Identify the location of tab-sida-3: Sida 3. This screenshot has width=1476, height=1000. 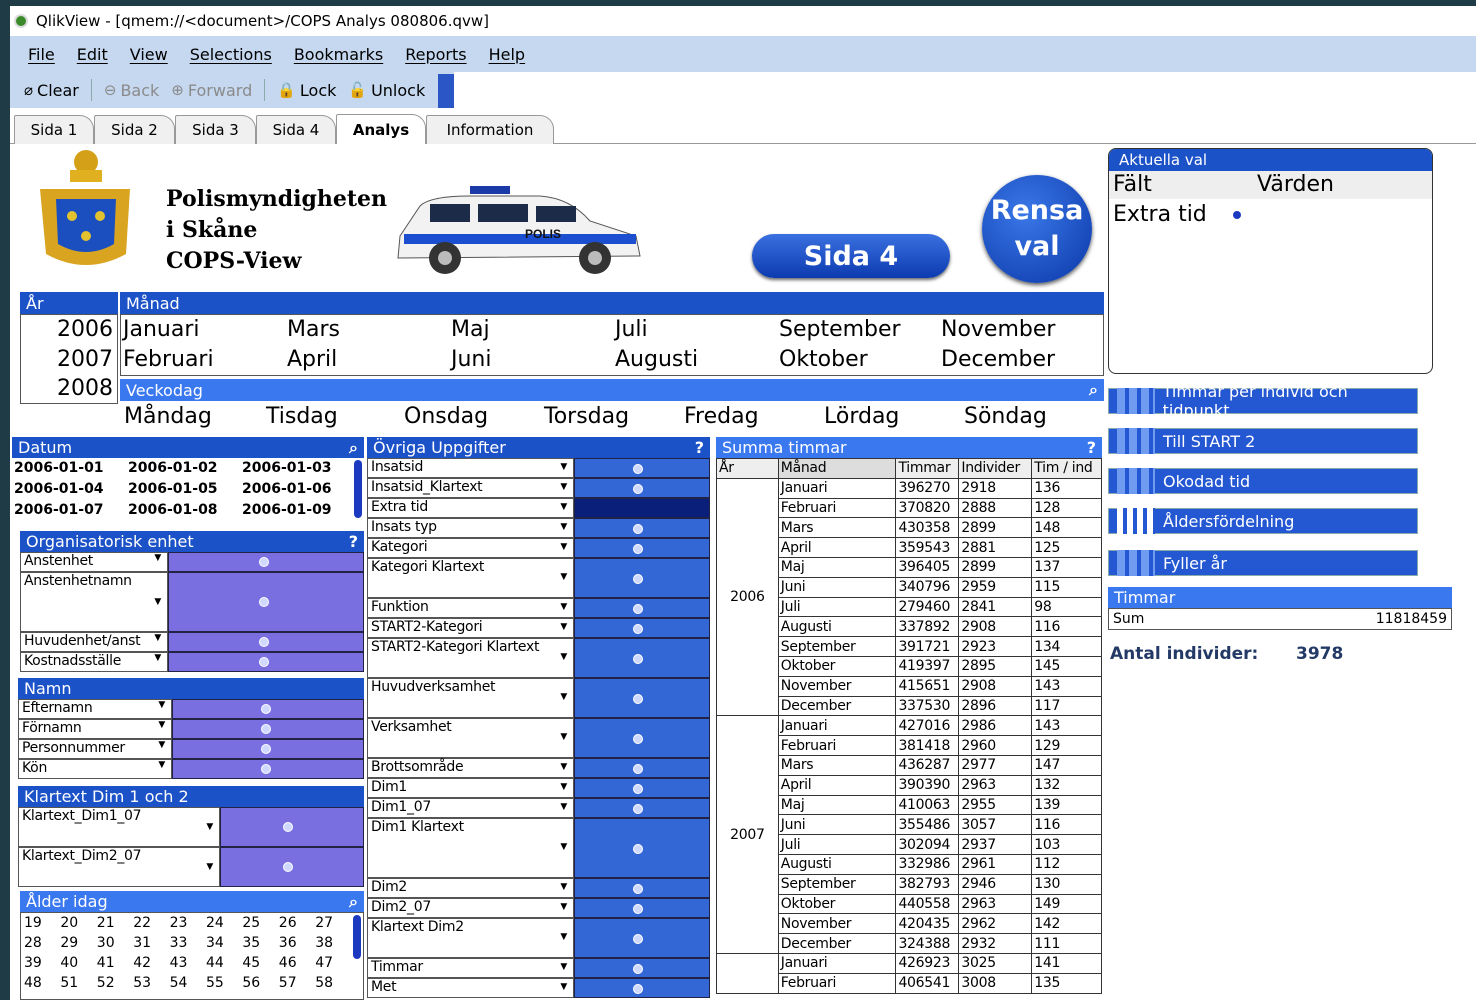
(215, 129).